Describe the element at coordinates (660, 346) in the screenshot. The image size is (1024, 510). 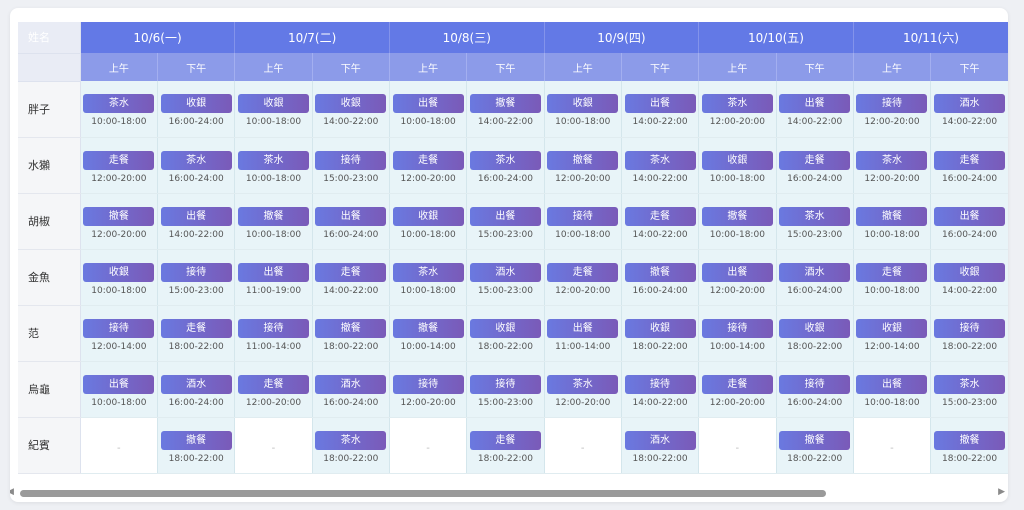
I see `shift-time: 18:00-22:00` at that location.